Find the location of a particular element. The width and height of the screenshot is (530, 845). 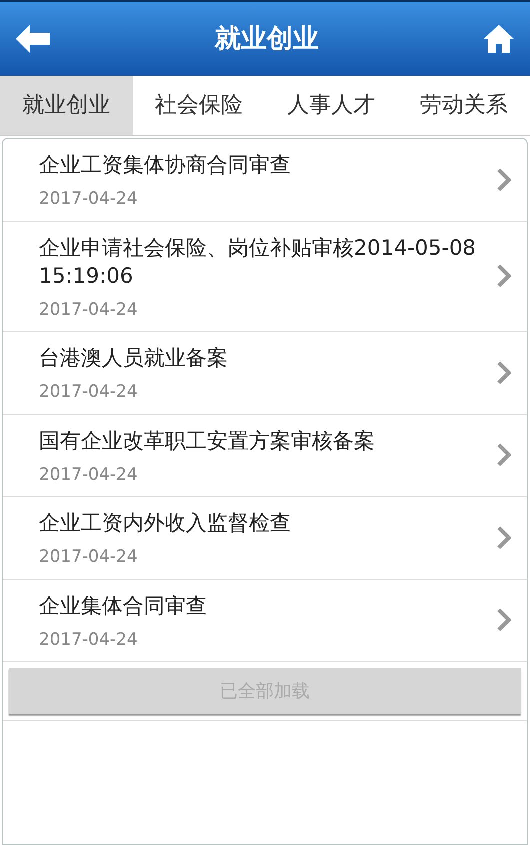

item-title: 企业工资内外收入监督检查 is located at coordinates (165, 523).